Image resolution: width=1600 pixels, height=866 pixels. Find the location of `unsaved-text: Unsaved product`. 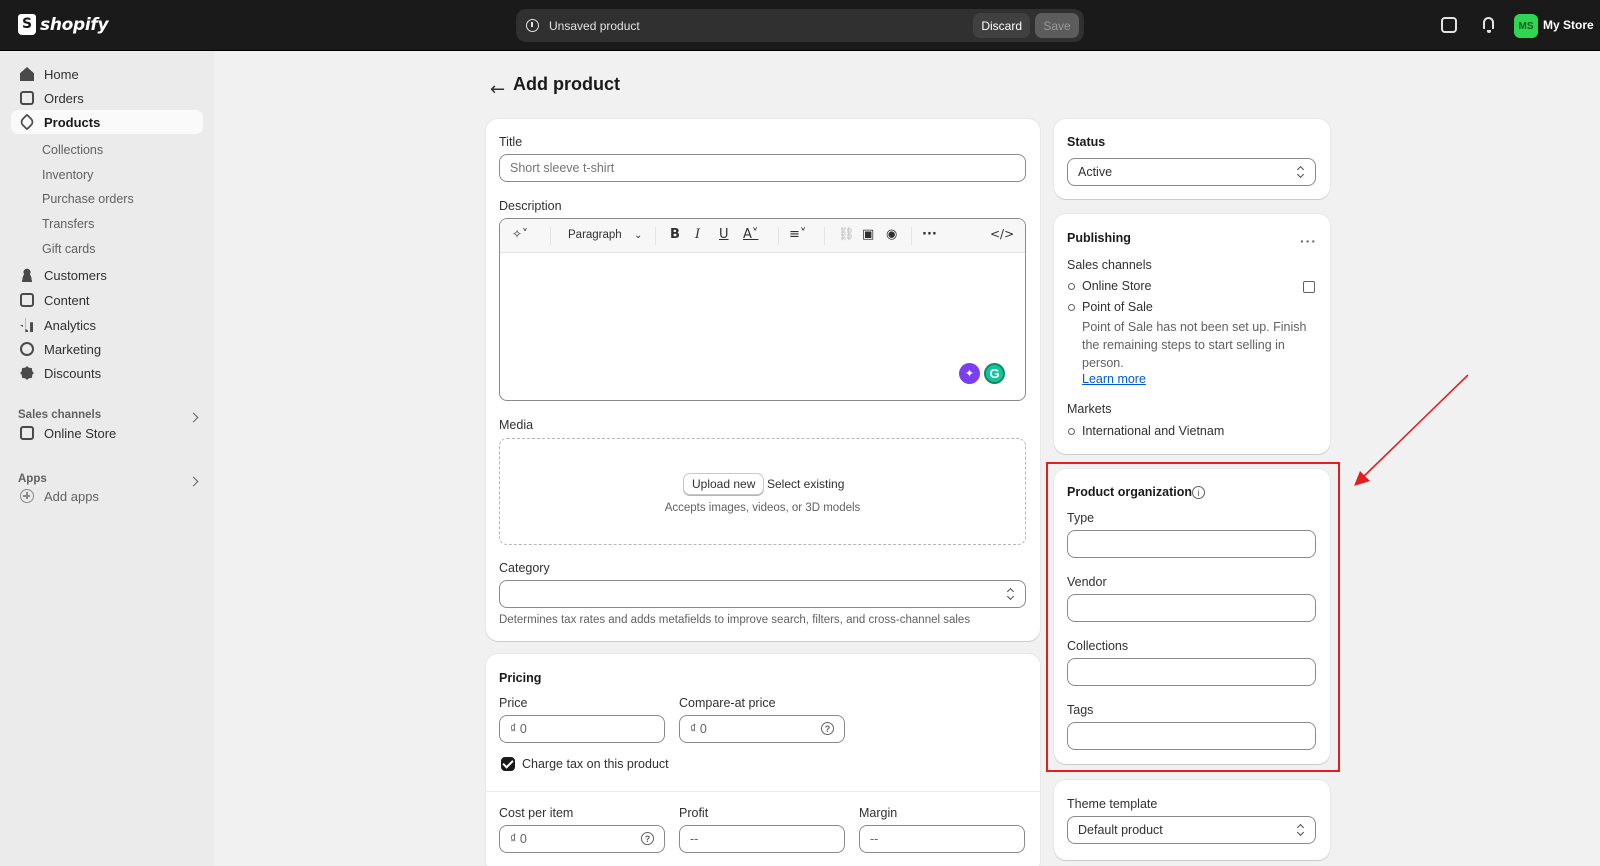

unsaved-text: Unsaved product is located at coordinates (594, 25).